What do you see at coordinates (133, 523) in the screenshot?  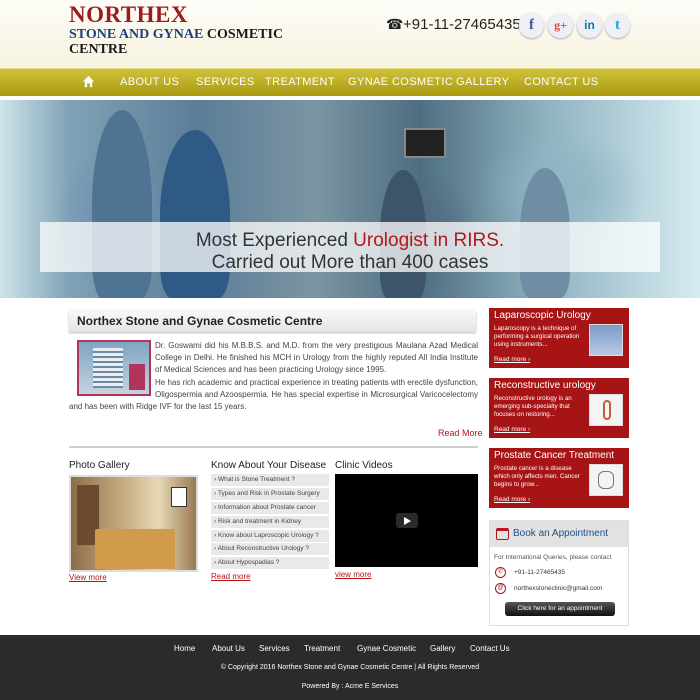 I see `gallery-photo` at bounding box center [133, 523].